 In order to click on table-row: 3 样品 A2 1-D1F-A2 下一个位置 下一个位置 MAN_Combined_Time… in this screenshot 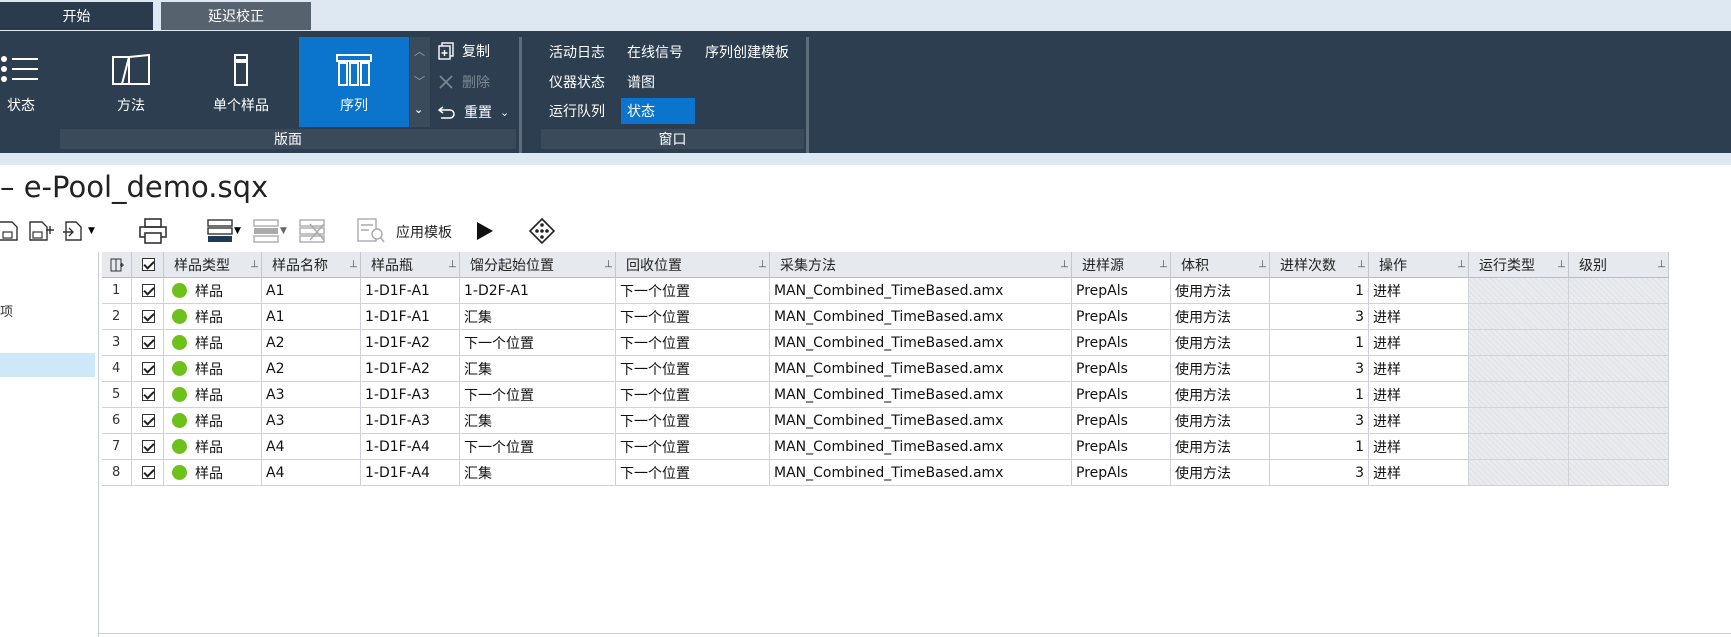, I will do `click(916, 343)`.